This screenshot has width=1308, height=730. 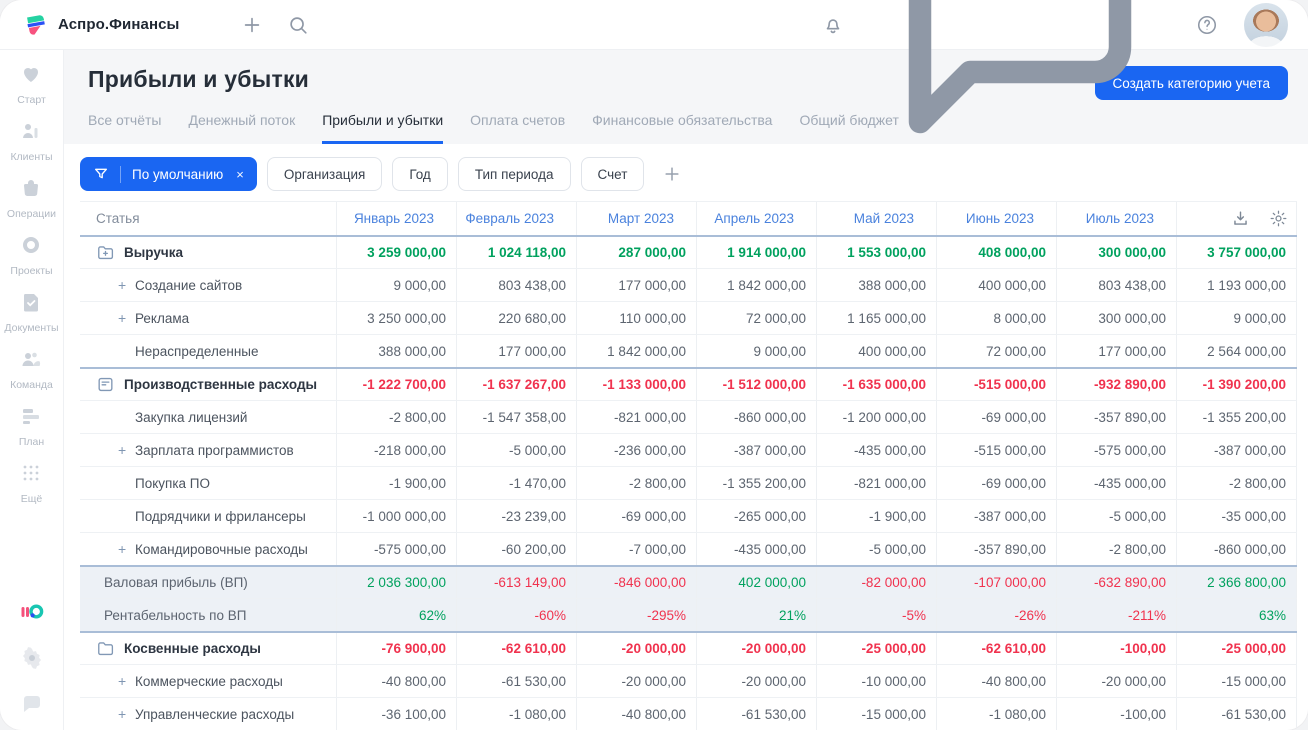 What do you see at coordinates (997, 318) in the screenshot?
I see `cell: 8 000,00` at bounding box center [997, 318].